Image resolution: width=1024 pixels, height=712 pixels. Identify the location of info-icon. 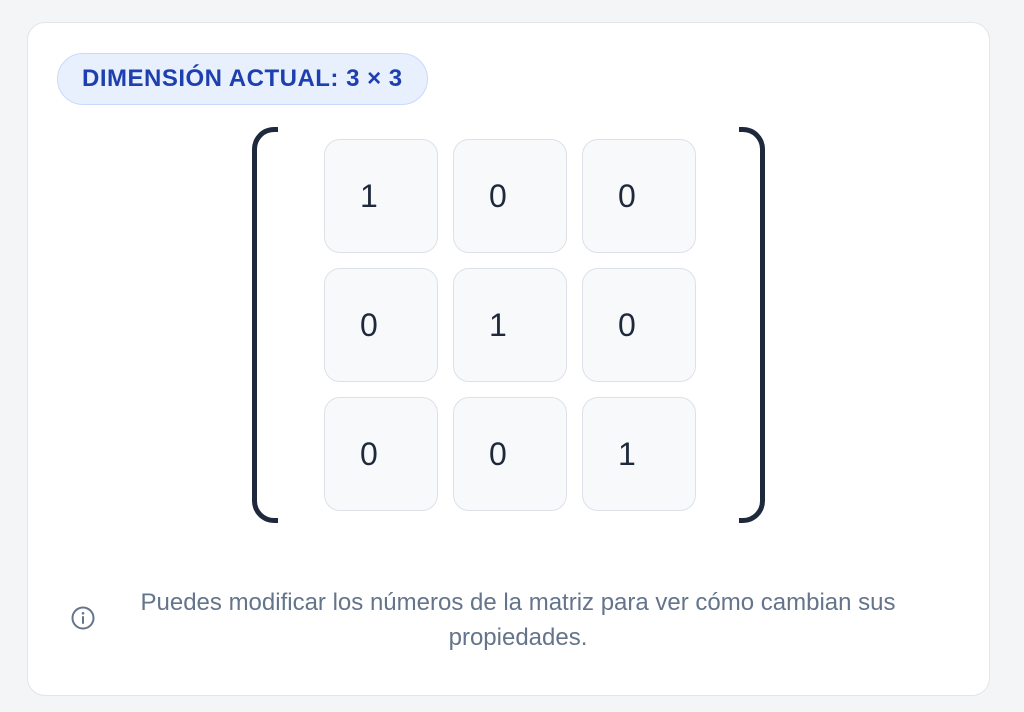
(83, 618).